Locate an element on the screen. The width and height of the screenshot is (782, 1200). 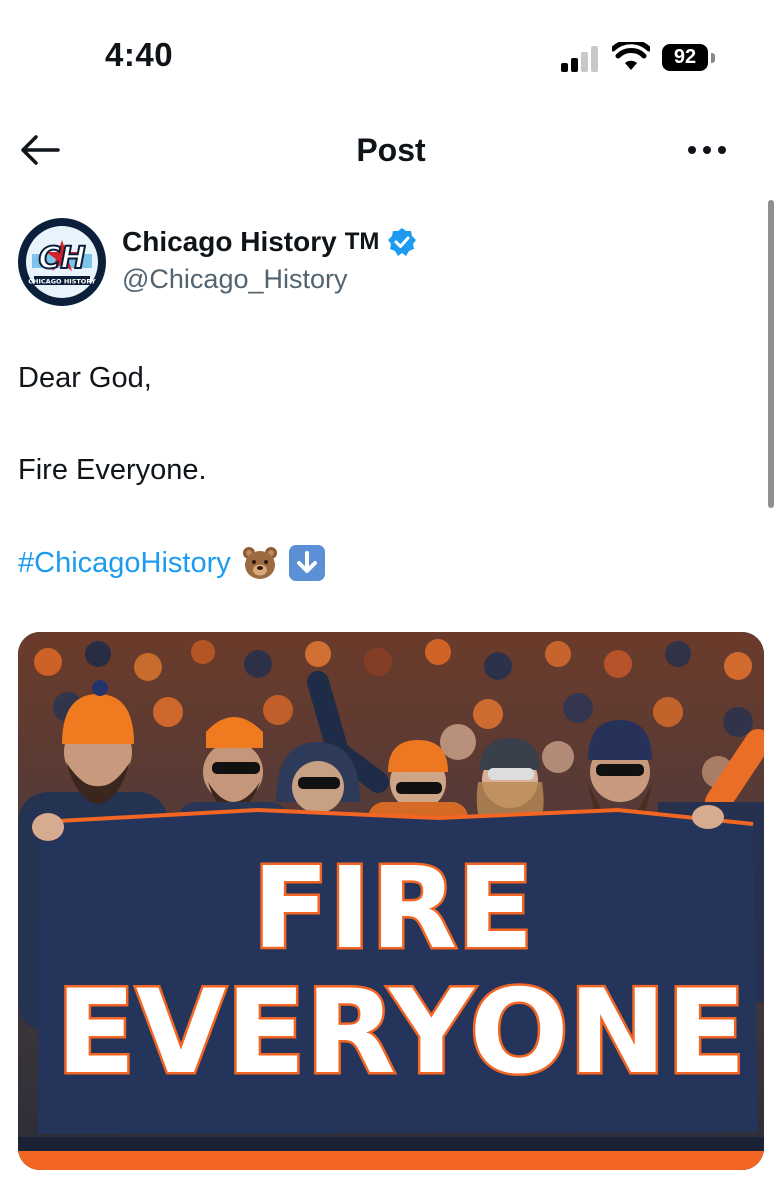
post-text-line-1: Dear God, is located at coordinates (85, 378).